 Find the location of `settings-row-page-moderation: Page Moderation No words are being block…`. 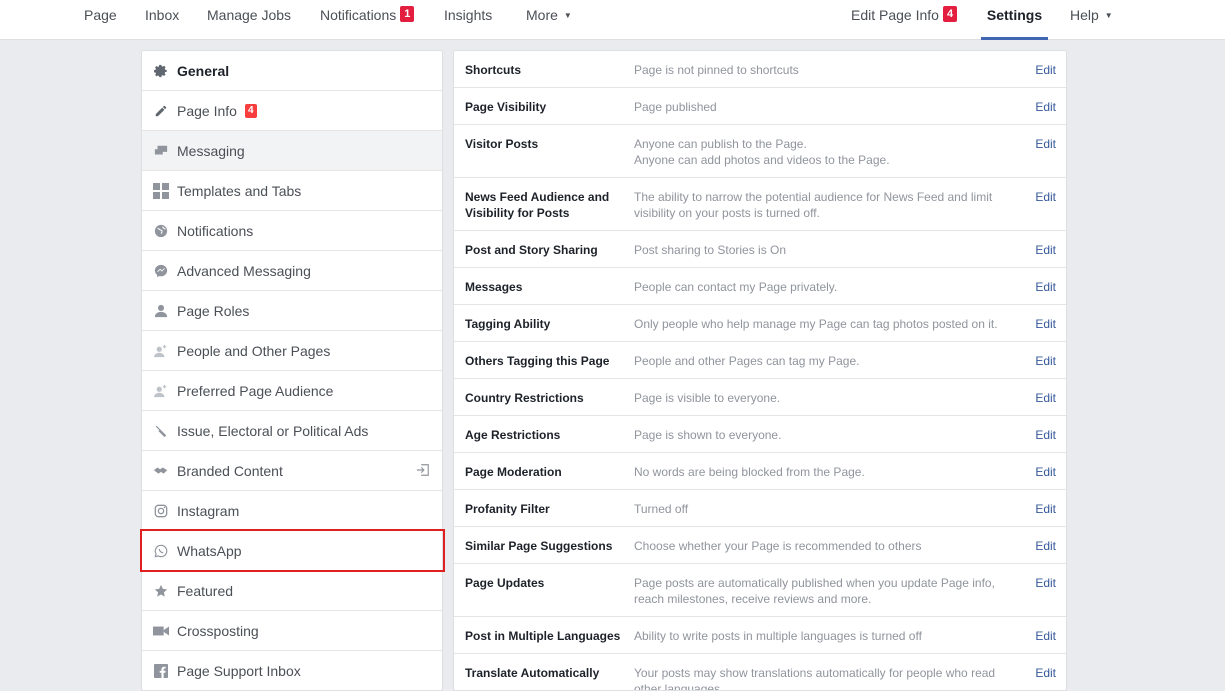

settings-row-page-moderation: Page Moderation No words are being block… is located at coordinates (760, 471).